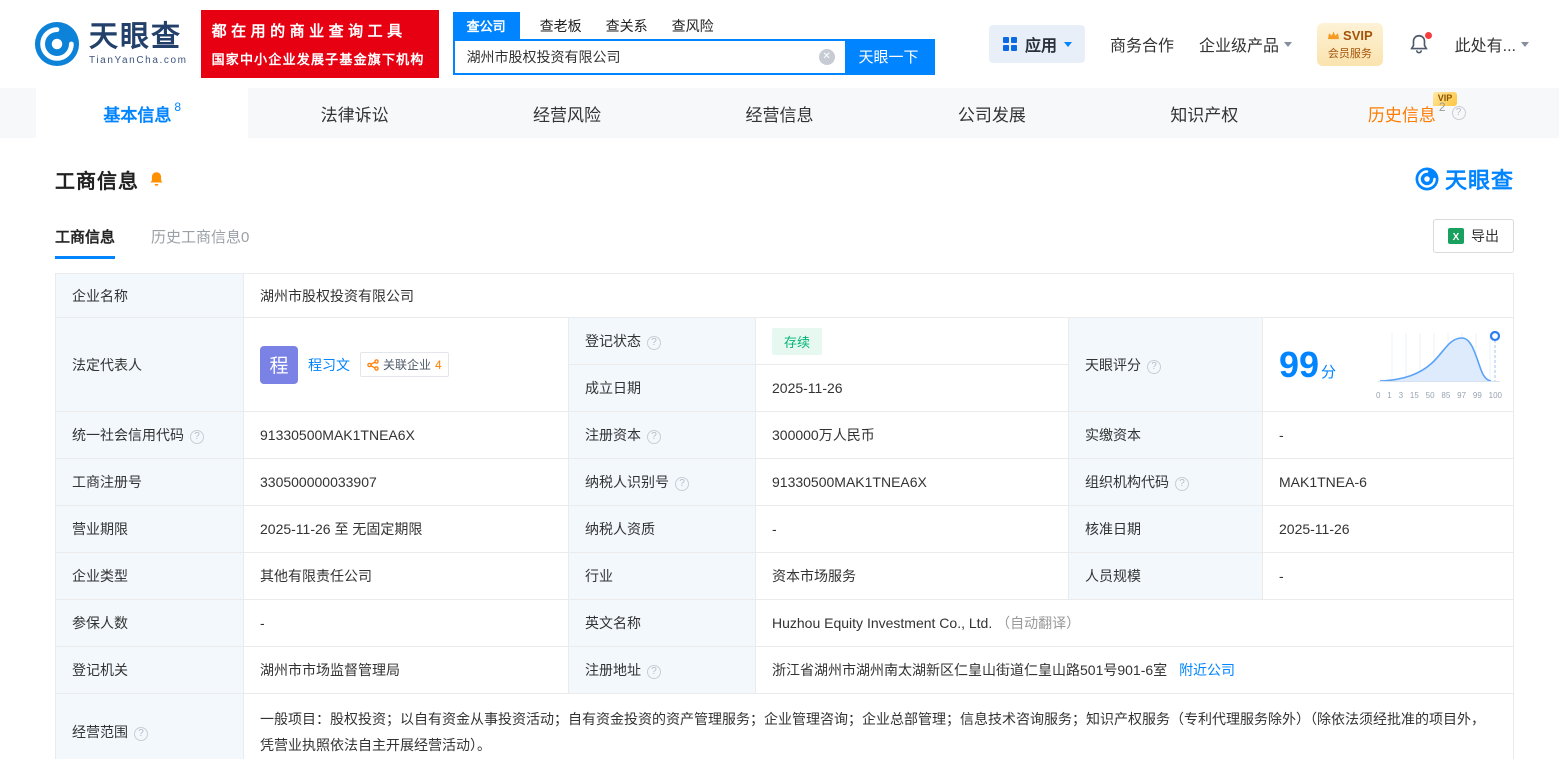 The image size is (1559, 759). What do you see at coordinates (784, 295) in the screenshot?
I see `table-row: 企业名称 湖州市股权投资有限公司` at bounding box center [784, 295].